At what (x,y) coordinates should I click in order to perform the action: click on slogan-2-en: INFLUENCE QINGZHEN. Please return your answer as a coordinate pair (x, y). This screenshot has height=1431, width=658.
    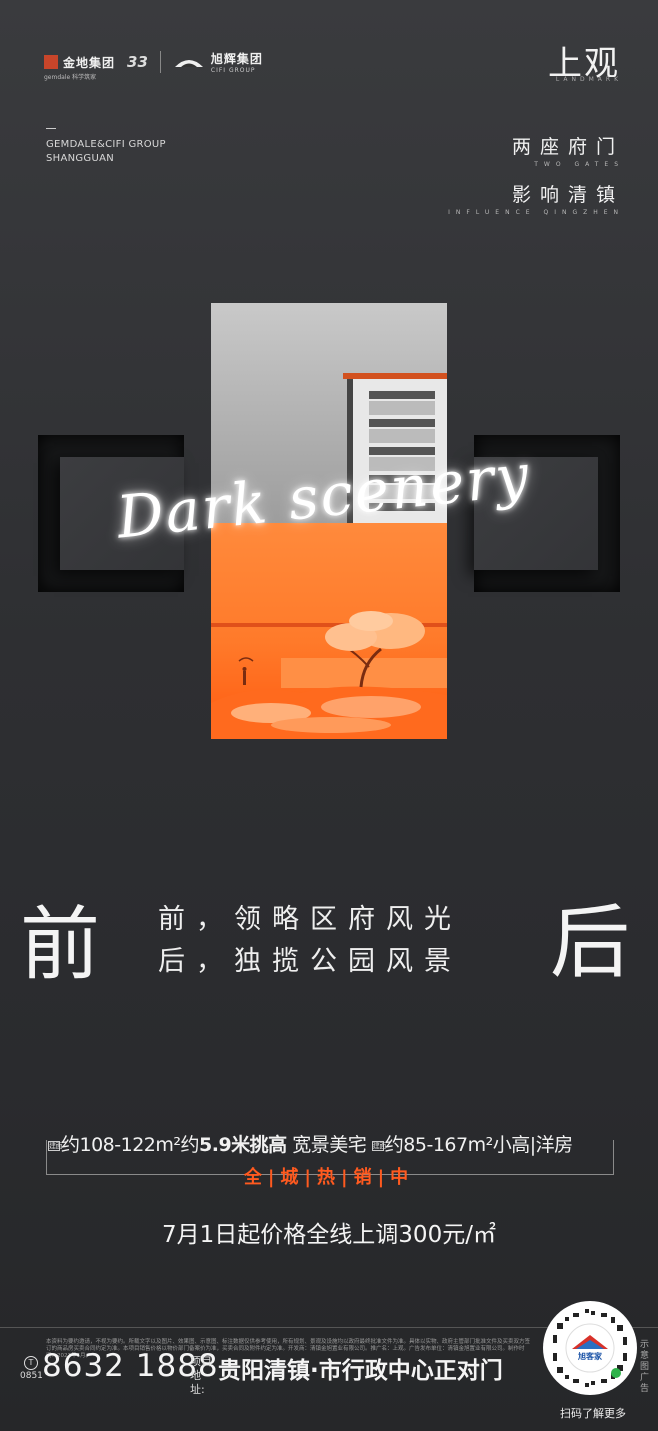
    Looking at the image, I should click on (536, 212).